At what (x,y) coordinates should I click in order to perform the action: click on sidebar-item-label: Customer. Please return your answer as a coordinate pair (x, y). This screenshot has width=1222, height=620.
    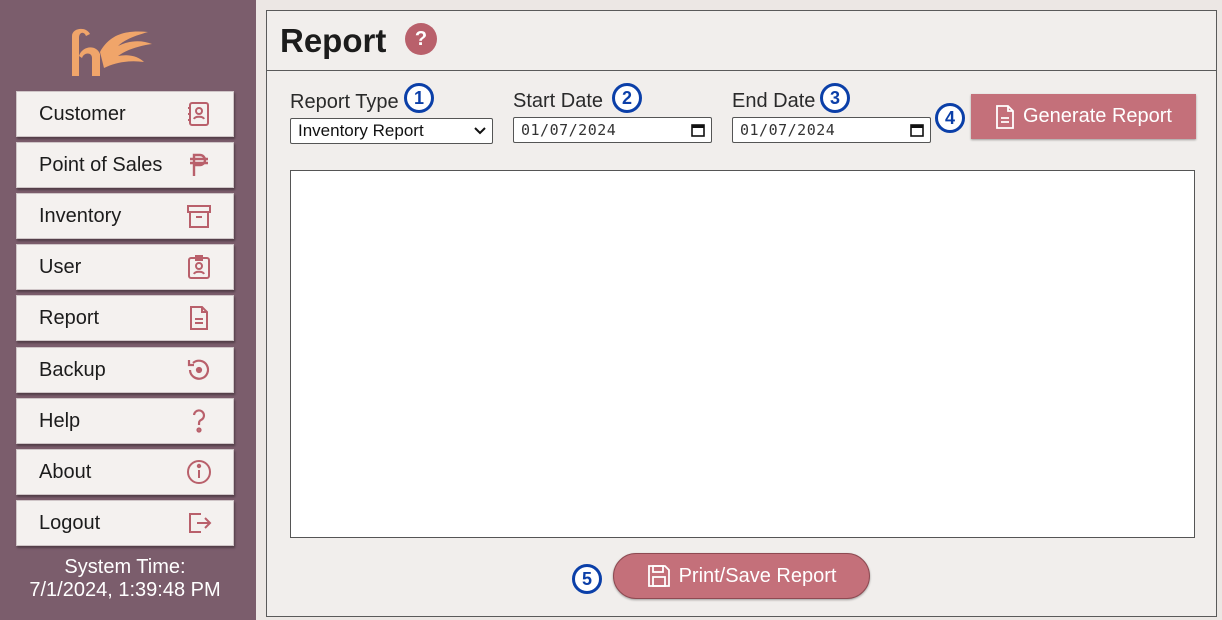
    Looking at the image, I should click on (82, 113).